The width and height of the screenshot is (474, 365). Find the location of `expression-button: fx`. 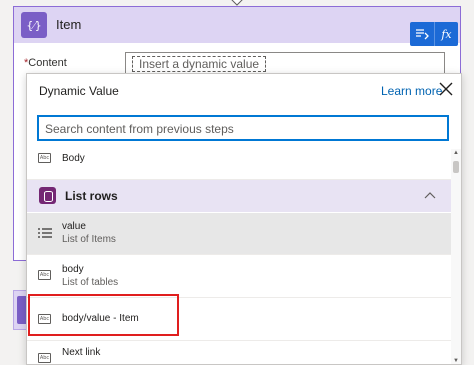

expression-button: fx is located at coordinates (446, 34).